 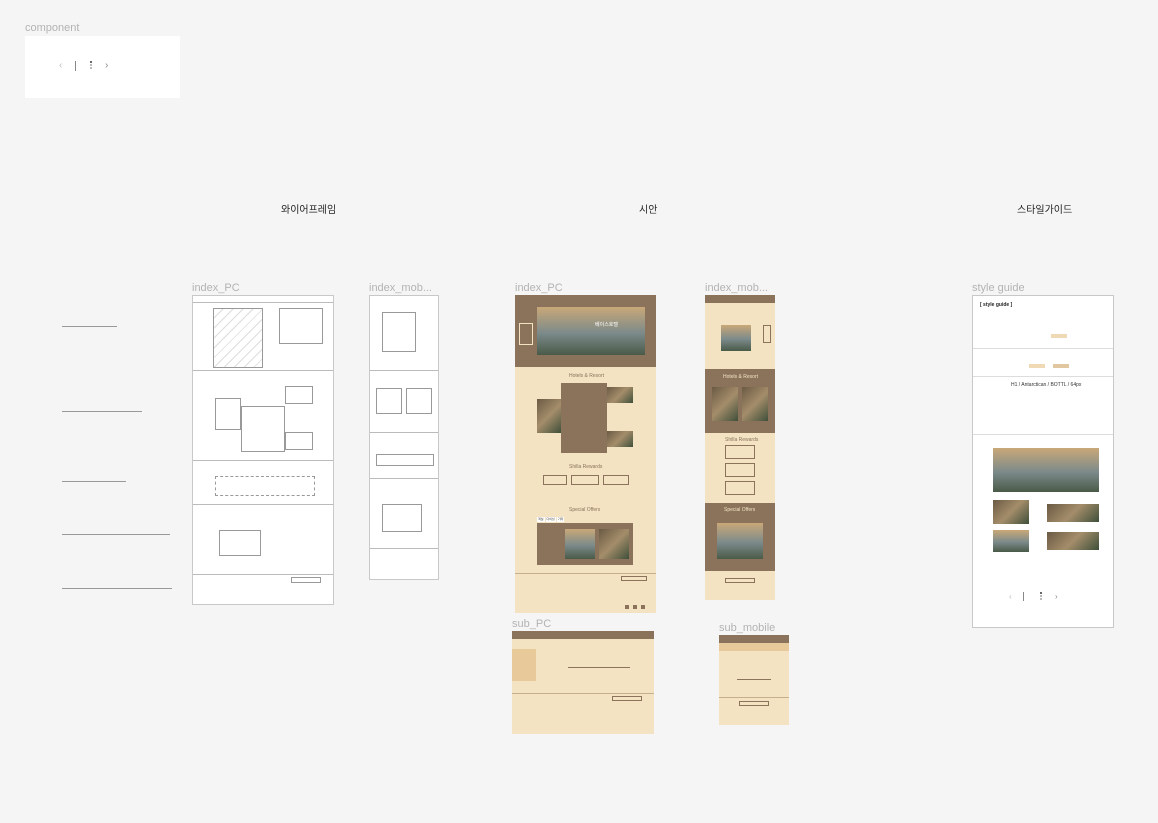 I want to click on mock-sub-mobile-frame, so click(x=754, y=680).